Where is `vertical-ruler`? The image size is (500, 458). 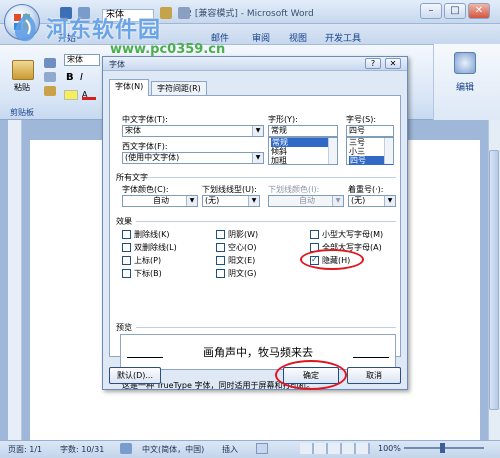
vertical-ruler is located at coordinates (15, 280).